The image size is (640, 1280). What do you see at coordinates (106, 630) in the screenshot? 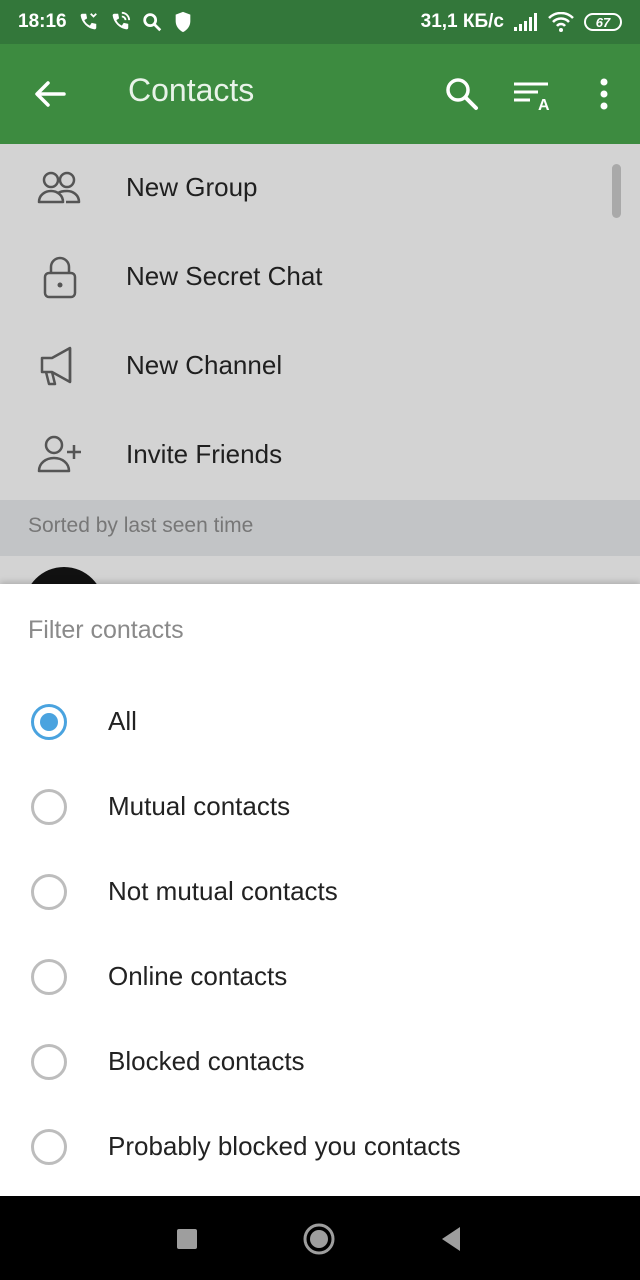
I see `sheet-title: Filter contacts` at bounding box center [106, 630].